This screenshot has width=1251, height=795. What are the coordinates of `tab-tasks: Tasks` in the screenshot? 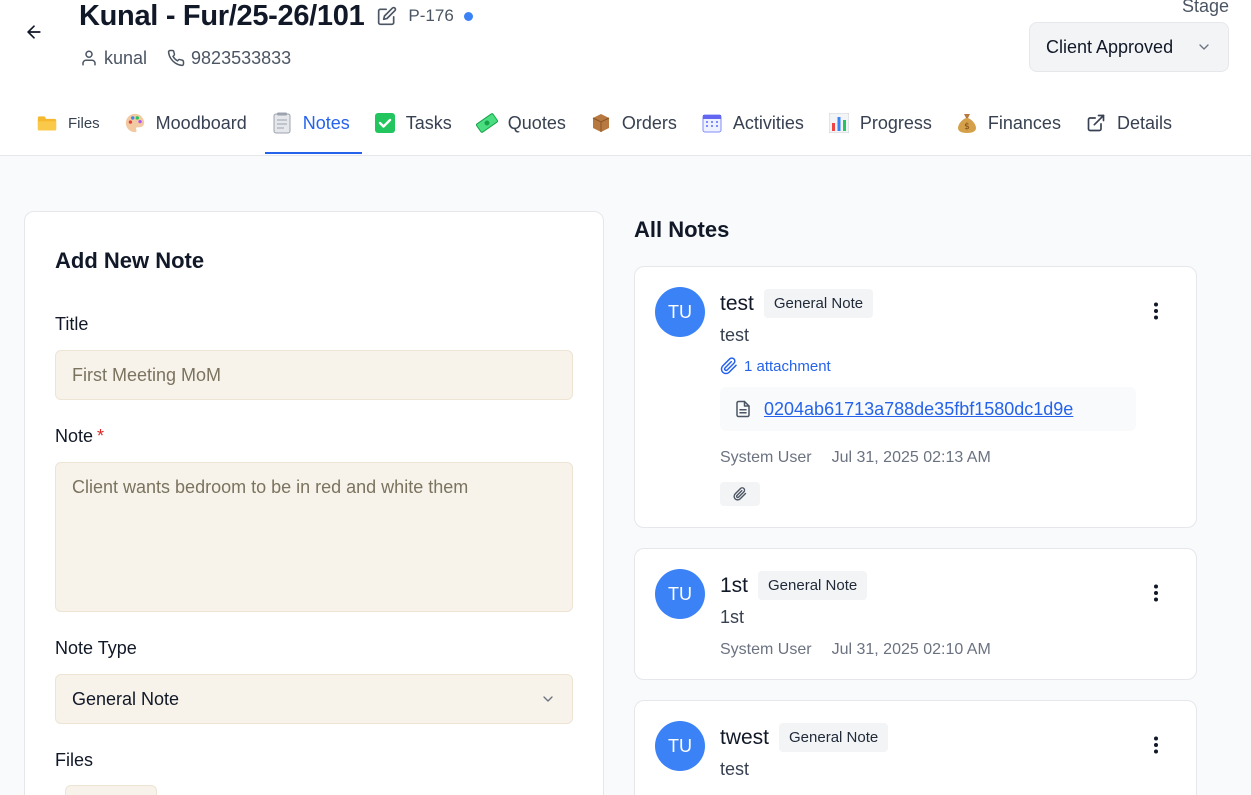 It's located at (419, 123).